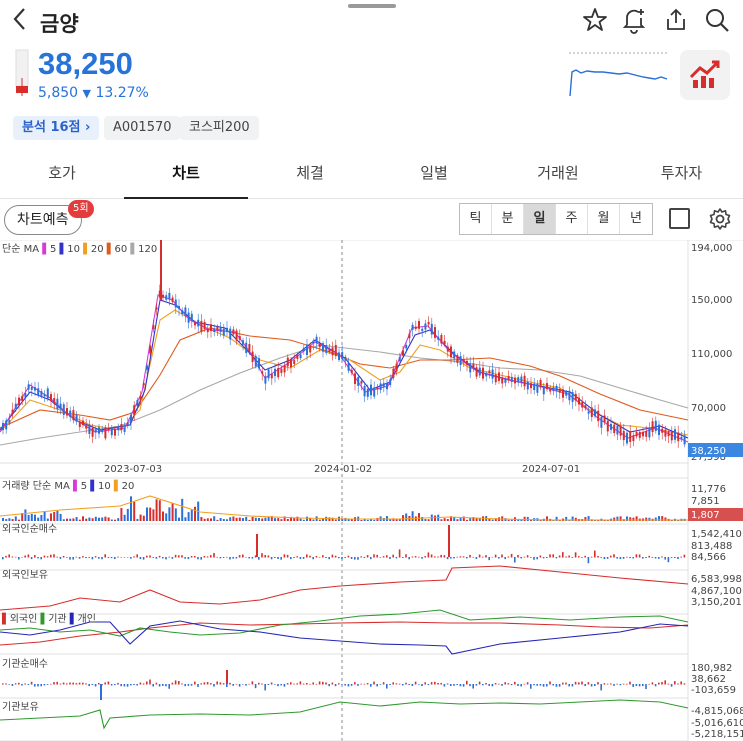 Image resolution: width=743 pixels, height=741 pixels. I want to click on alarm-add-icon, so click(634, 20).